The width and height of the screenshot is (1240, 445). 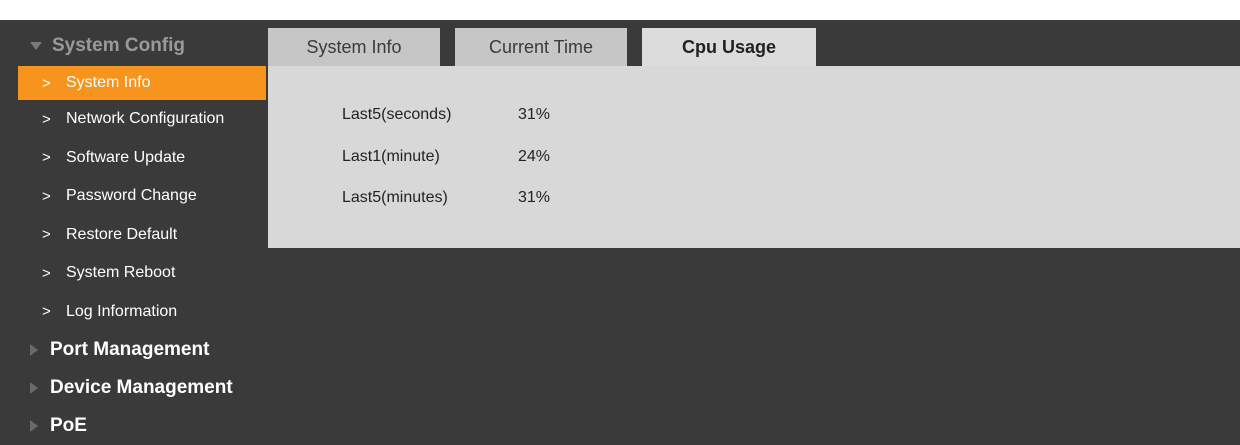 I want to click on sidebar-item-network-configuration: > Network Configuration, so click(x=142, y=119).